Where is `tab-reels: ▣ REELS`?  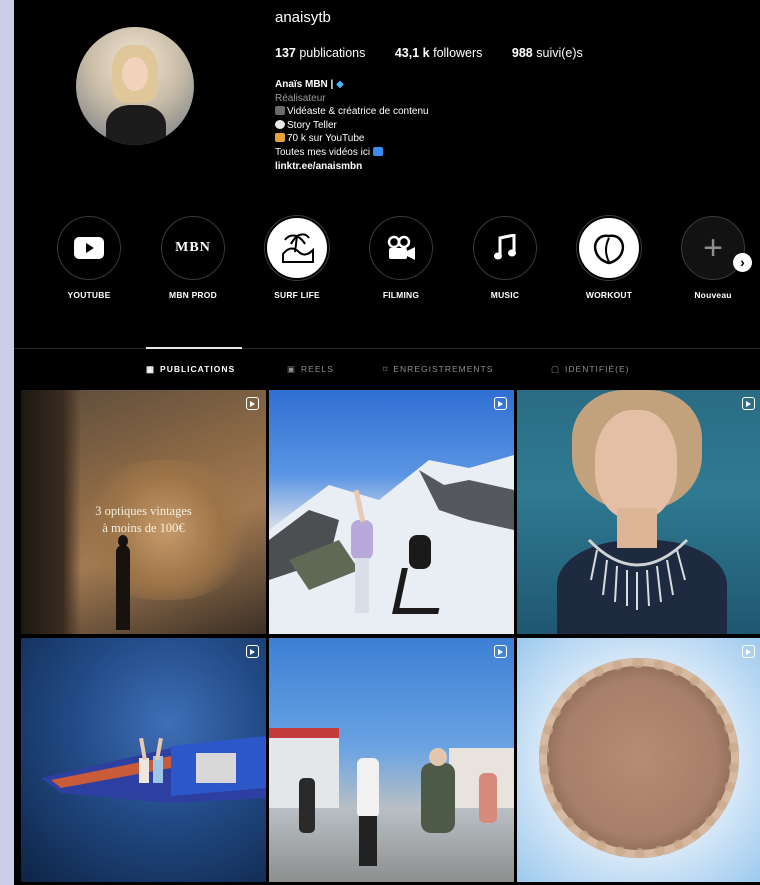 tab-reels: ▣ REELS is located at coordinates (310, 369).